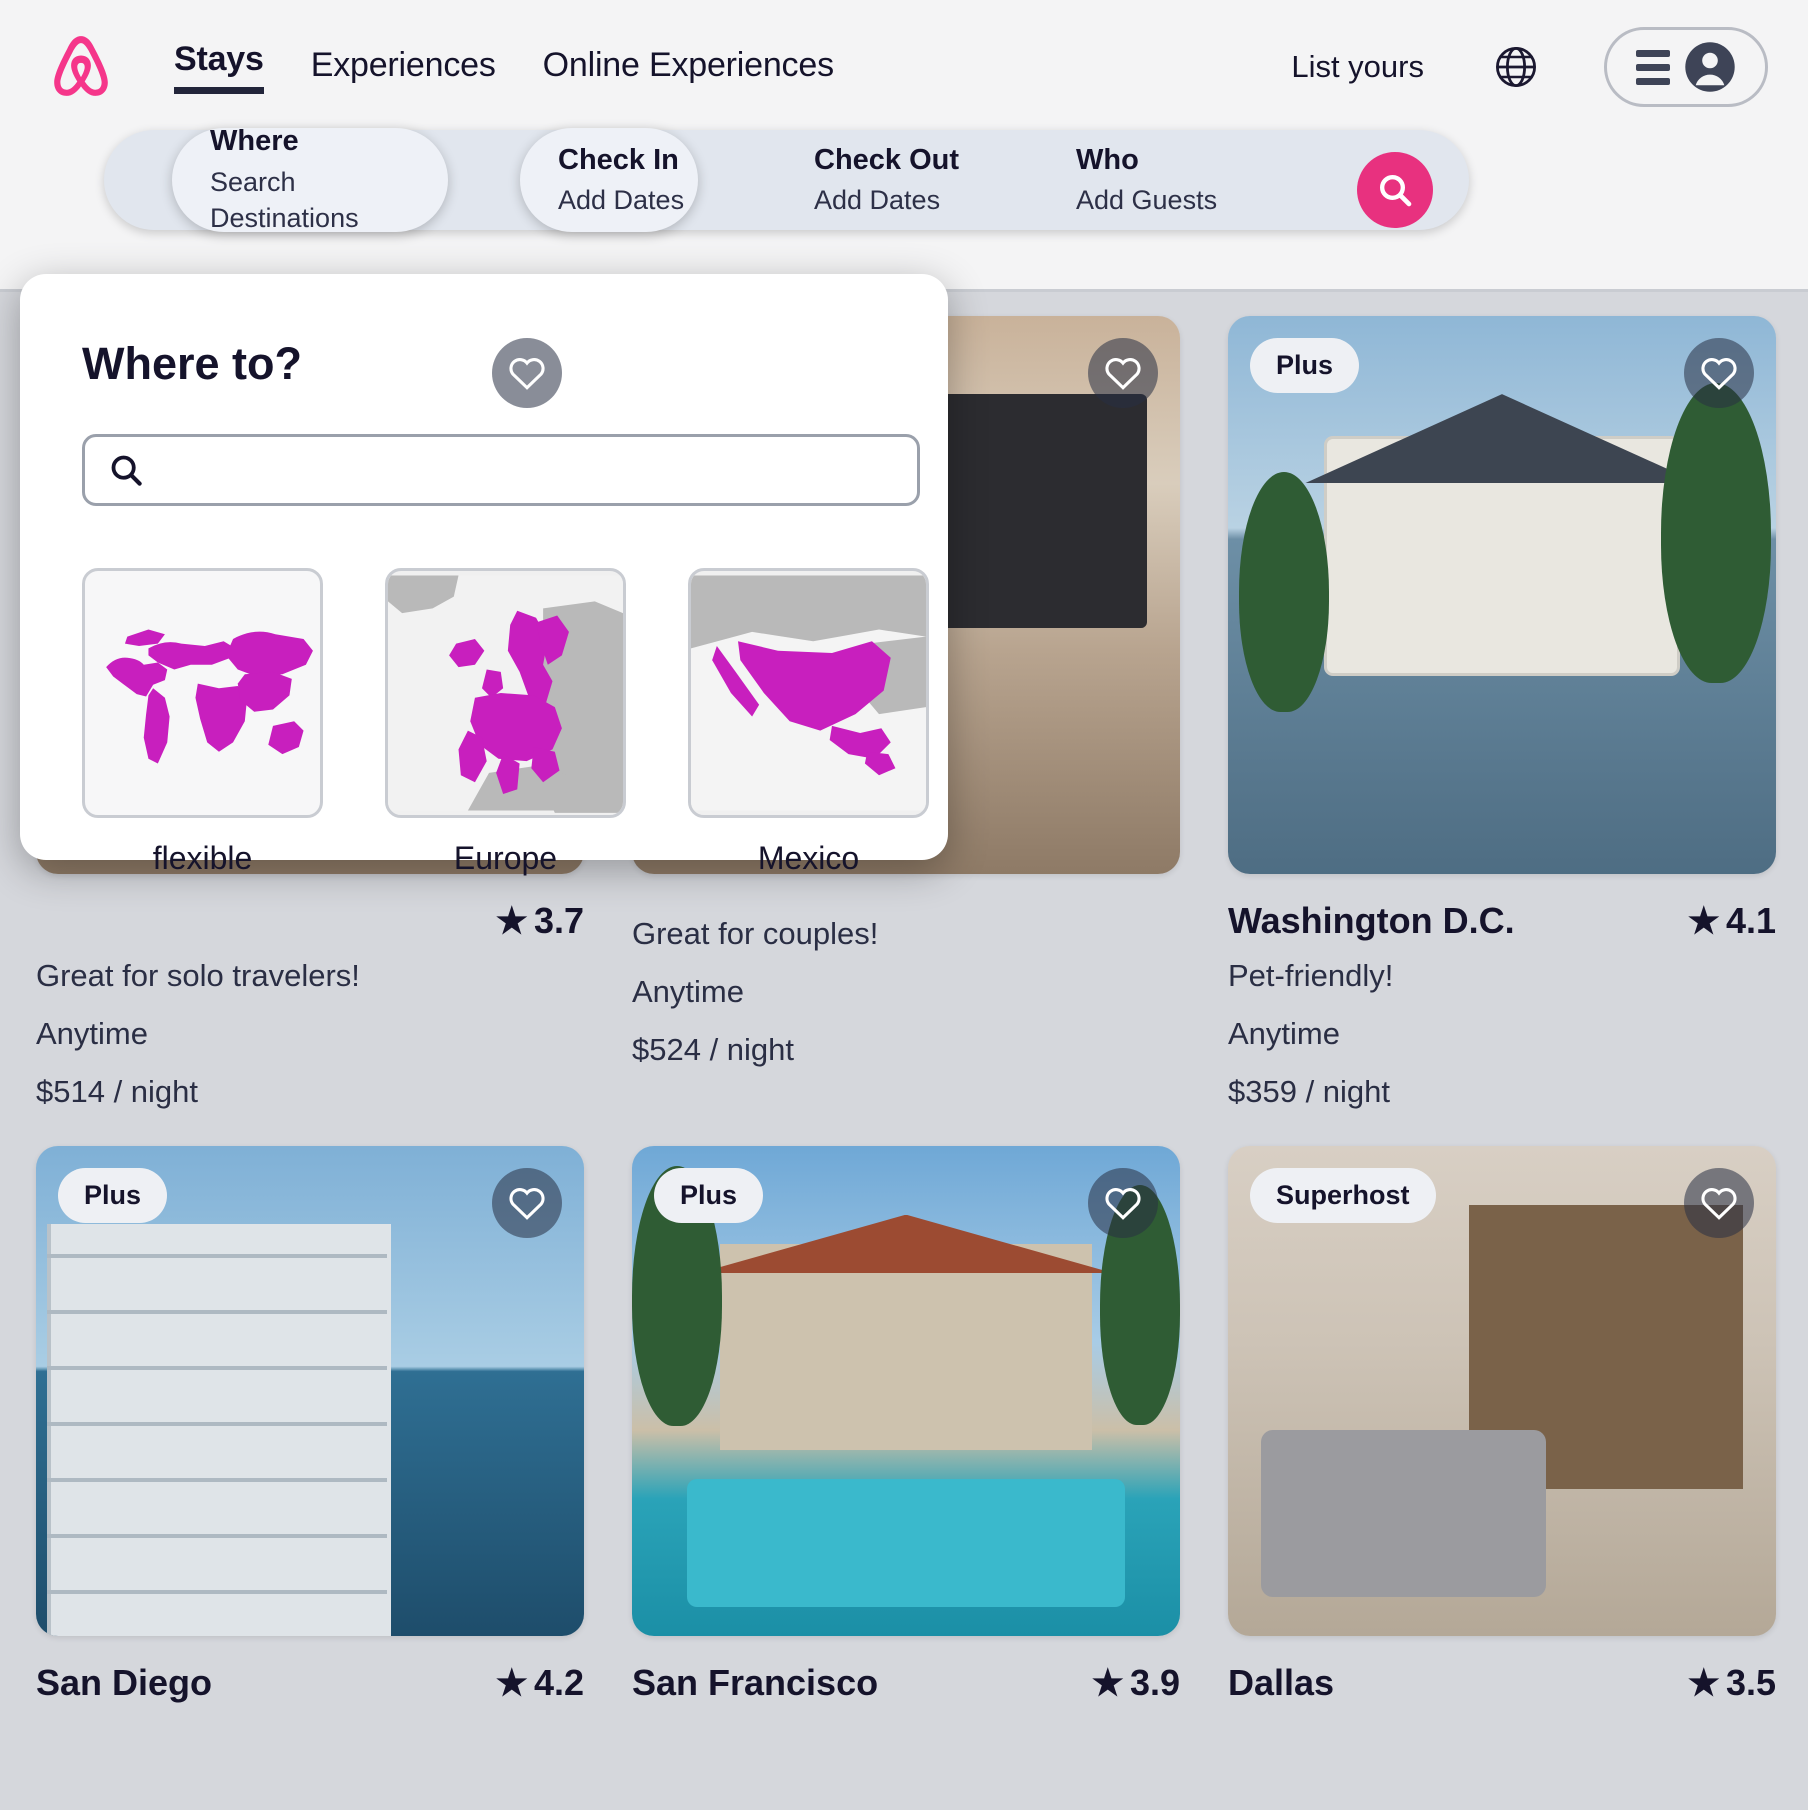 The width and height of the screenshot is (1808, 1810). I want to click on search-segment-checkout: Check Out Add Dates, so click(876, 180).